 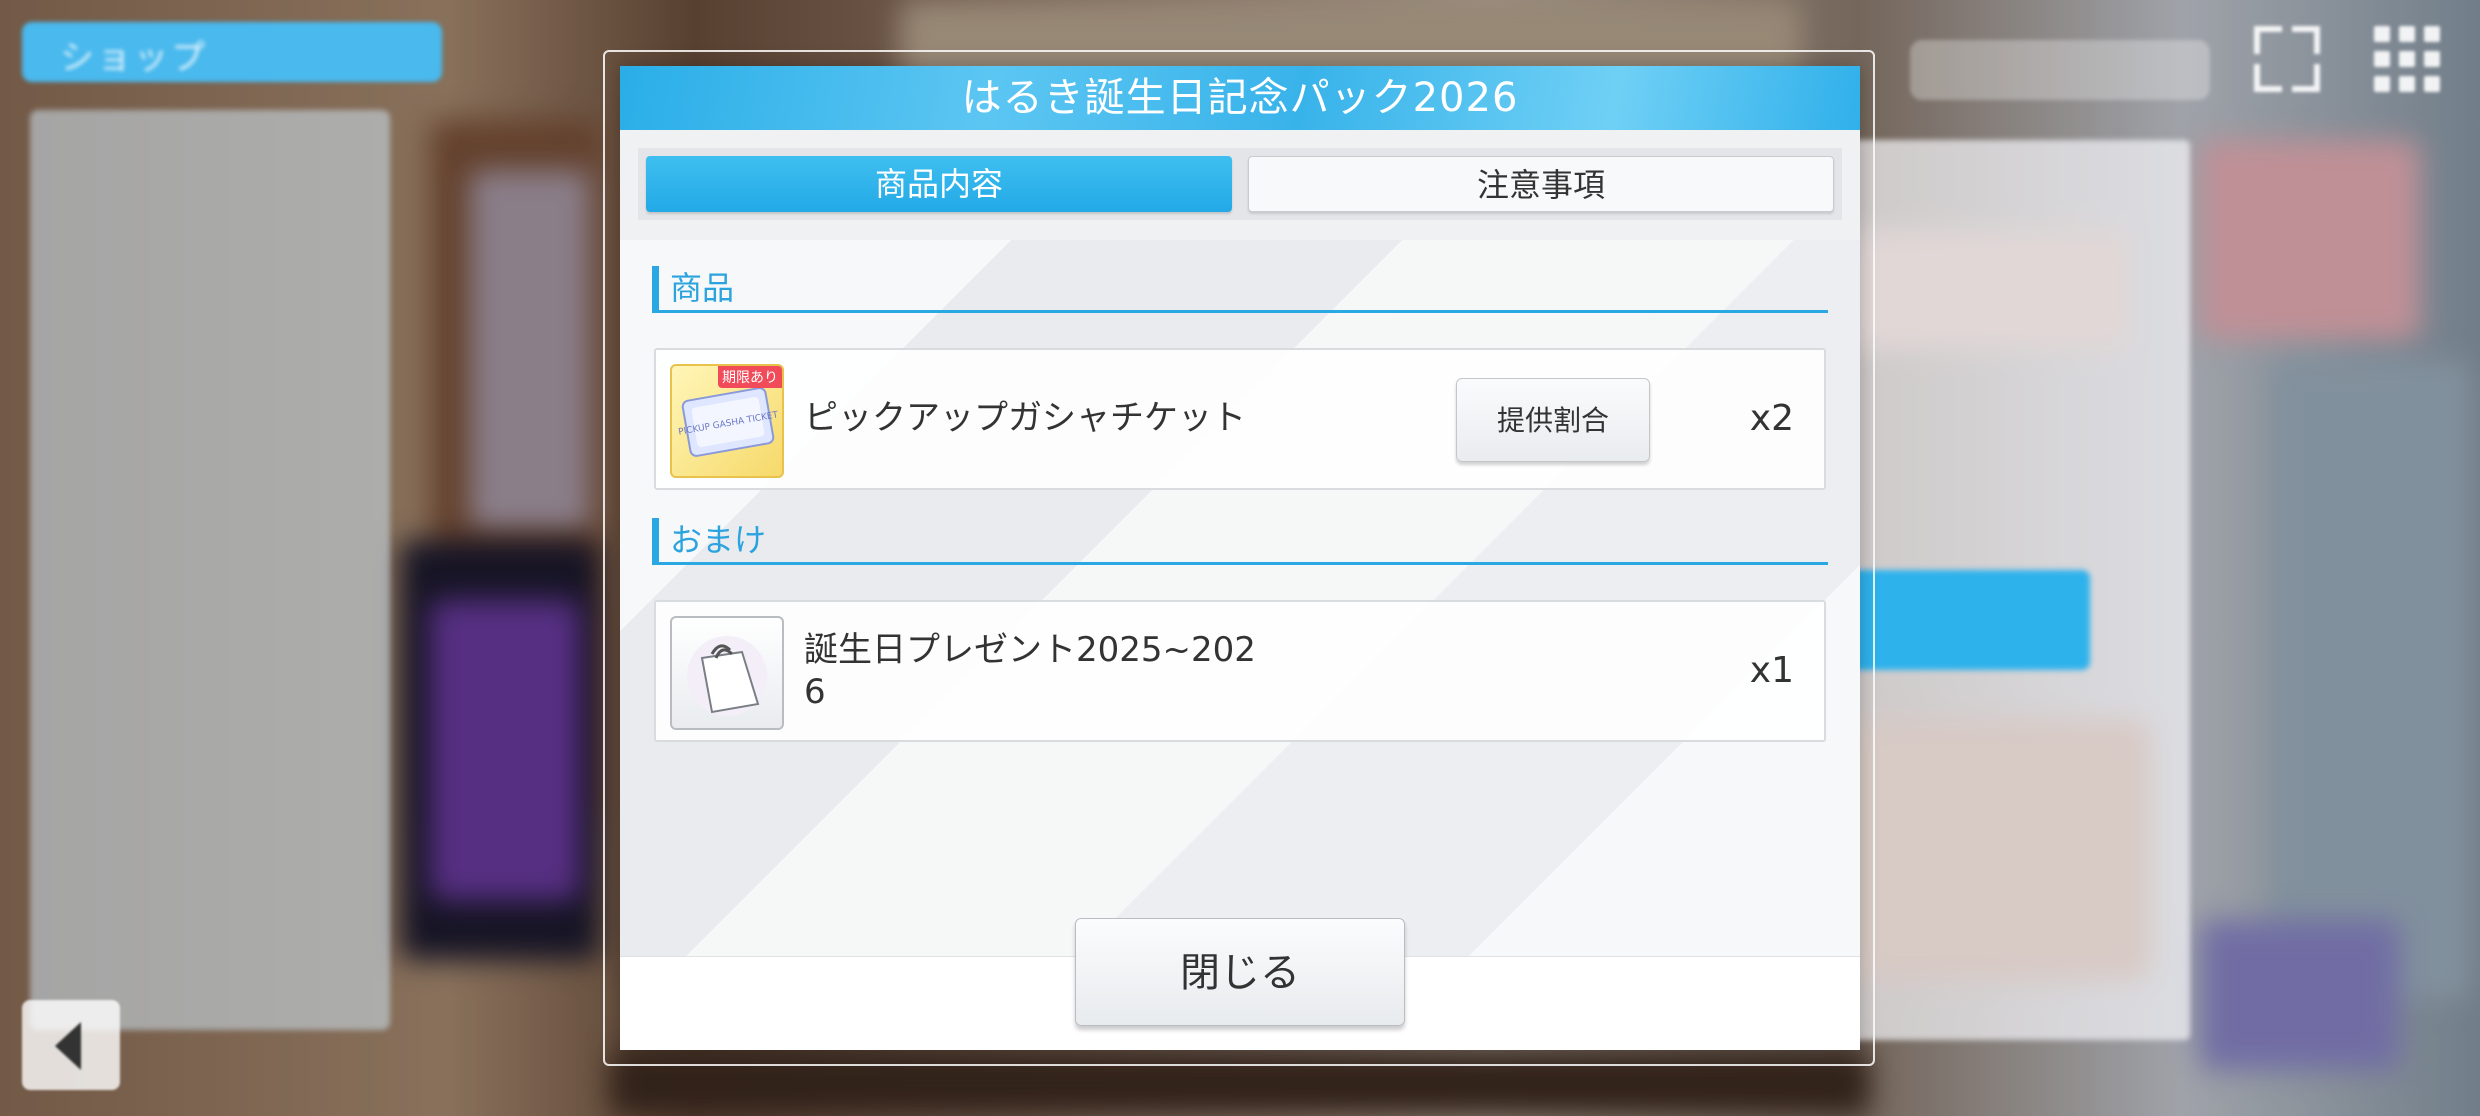 I want to click on close-button: 閉じる, so click(x=1240, y=972).